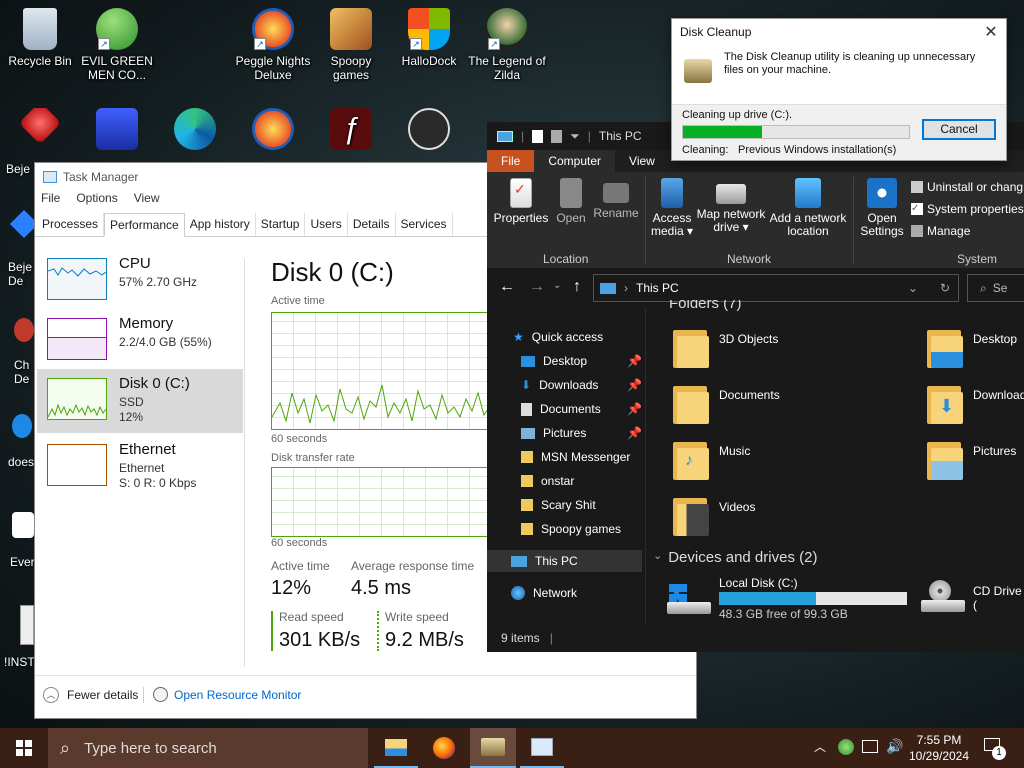 The image size is (1024, 768). Describe the element at coordinates (942, 288) in the screenshot. I see `refresh-icon: ↻` at that location.